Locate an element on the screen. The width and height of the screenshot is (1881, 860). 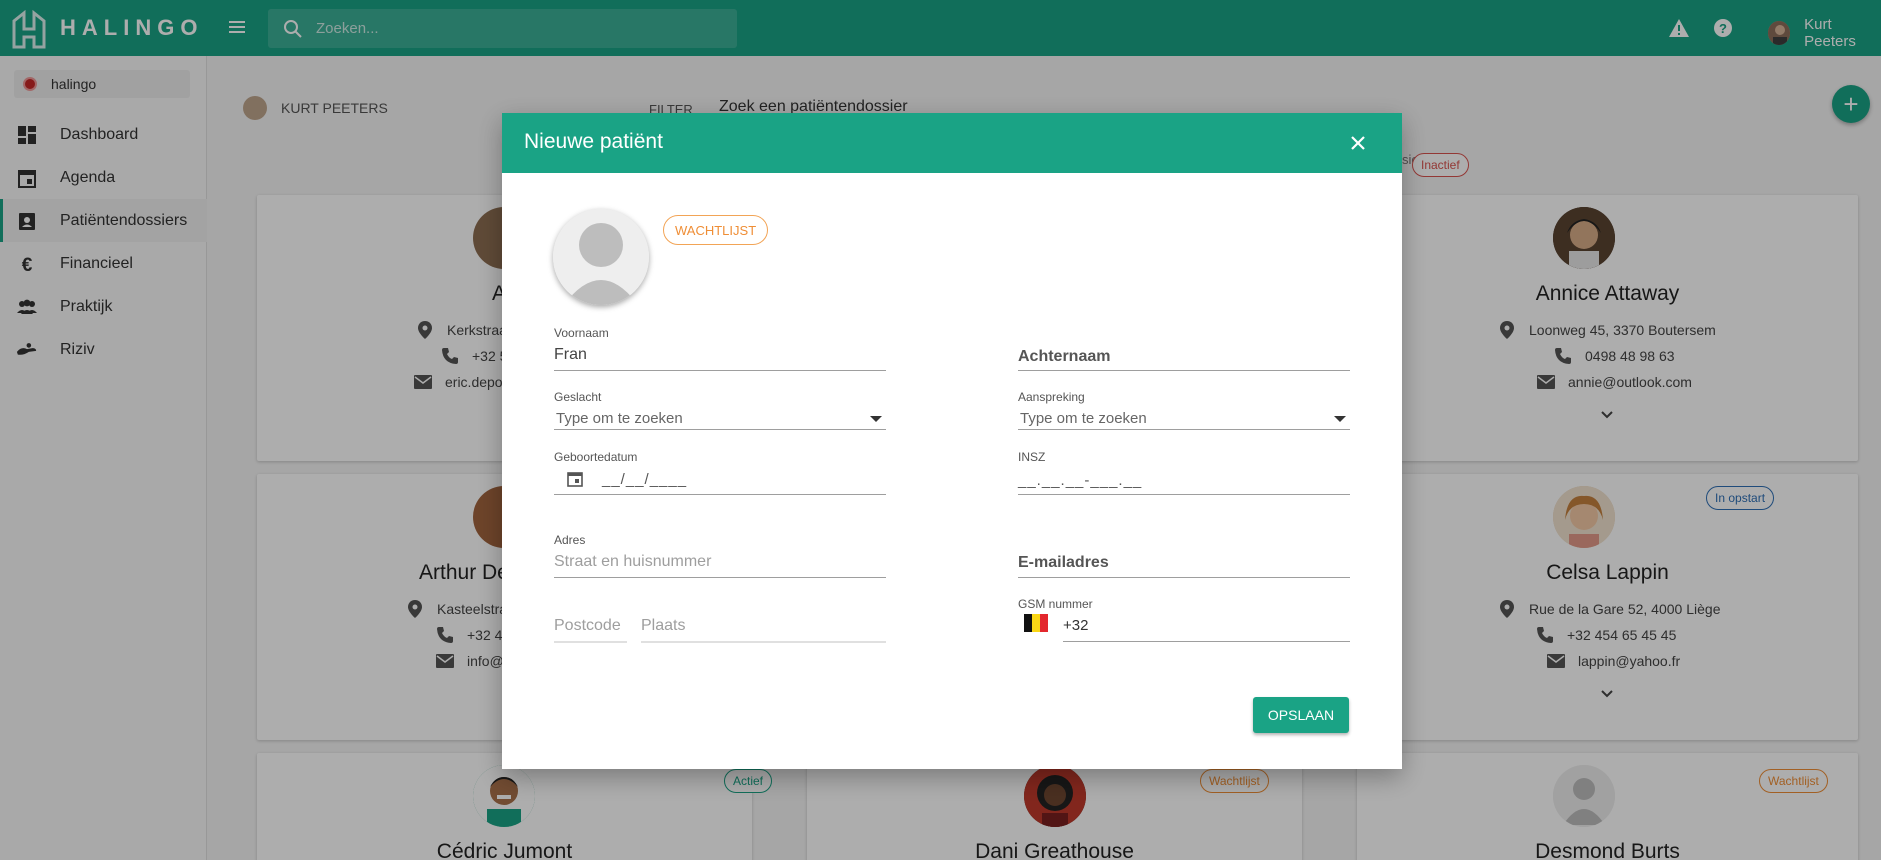
insz-underline is located at coordinates (1184, 494).